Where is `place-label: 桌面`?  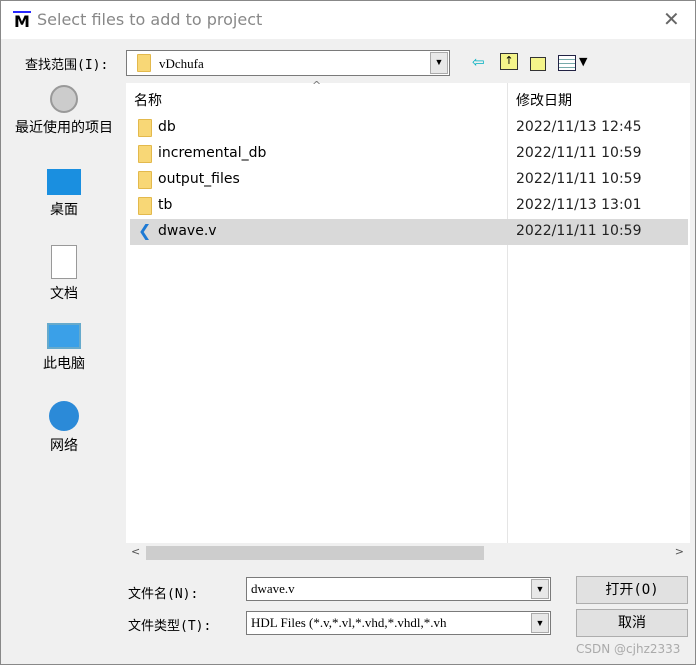
place-label: 桌面 is located at coordinates (64, 210).